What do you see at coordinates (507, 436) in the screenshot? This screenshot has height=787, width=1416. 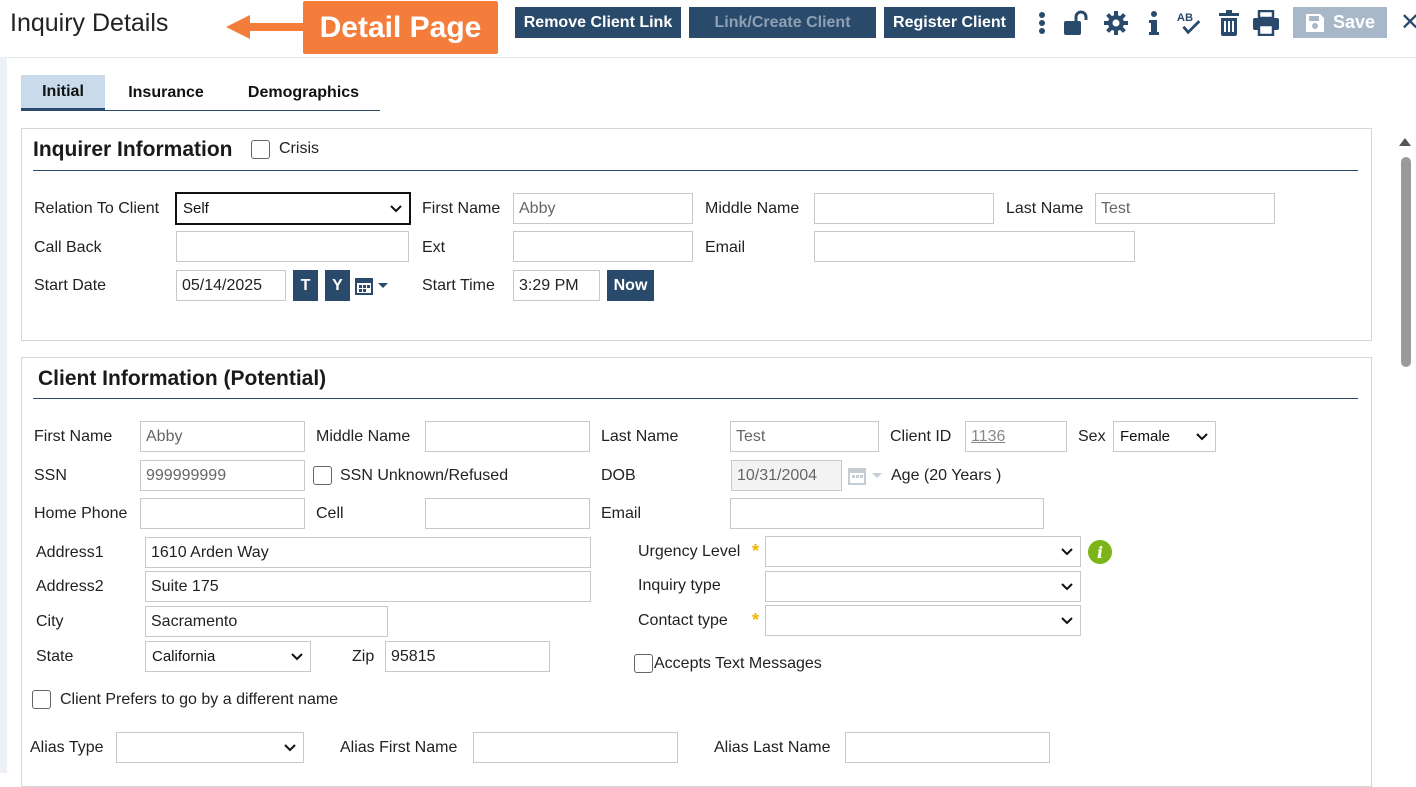 I see `client-middle-name-input` at bounding box center [507, 436].